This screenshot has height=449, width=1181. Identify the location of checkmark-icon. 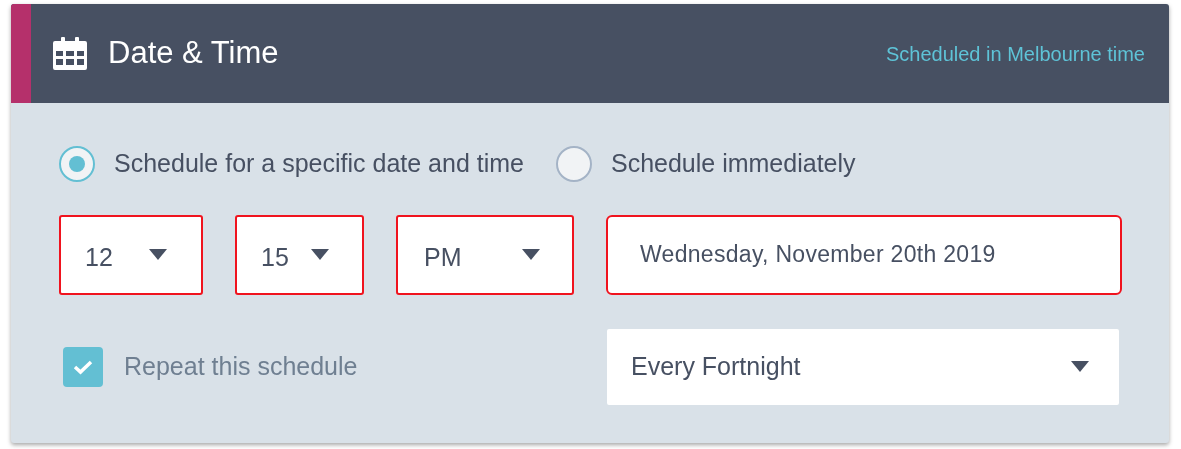
(83, 366).